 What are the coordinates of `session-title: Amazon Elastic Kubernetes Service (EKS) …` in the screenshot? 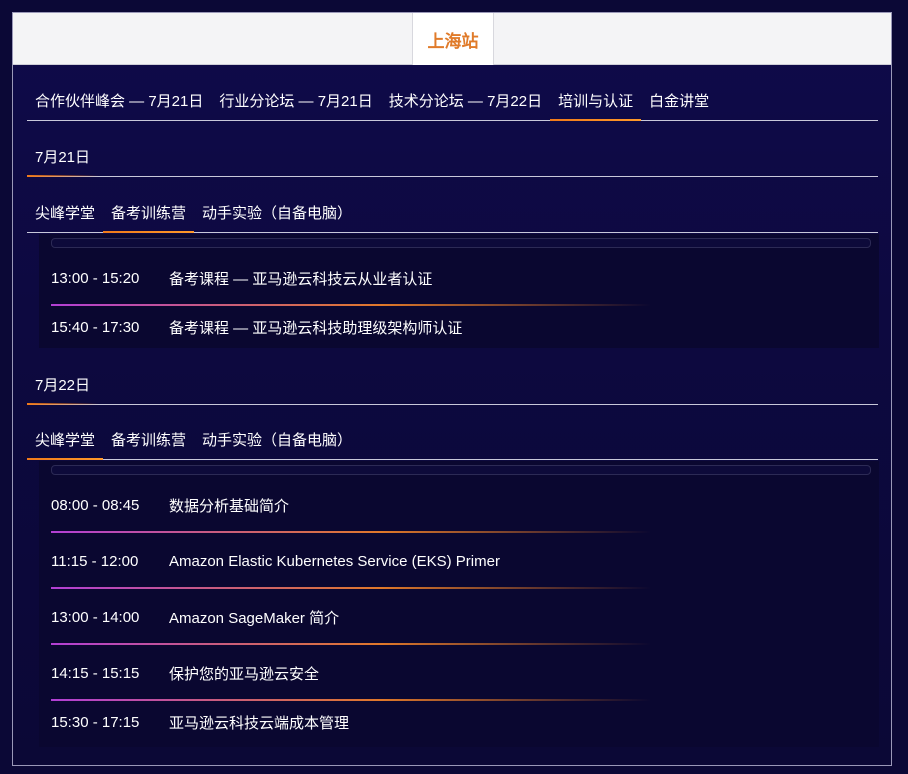 It's located at (334, 561).